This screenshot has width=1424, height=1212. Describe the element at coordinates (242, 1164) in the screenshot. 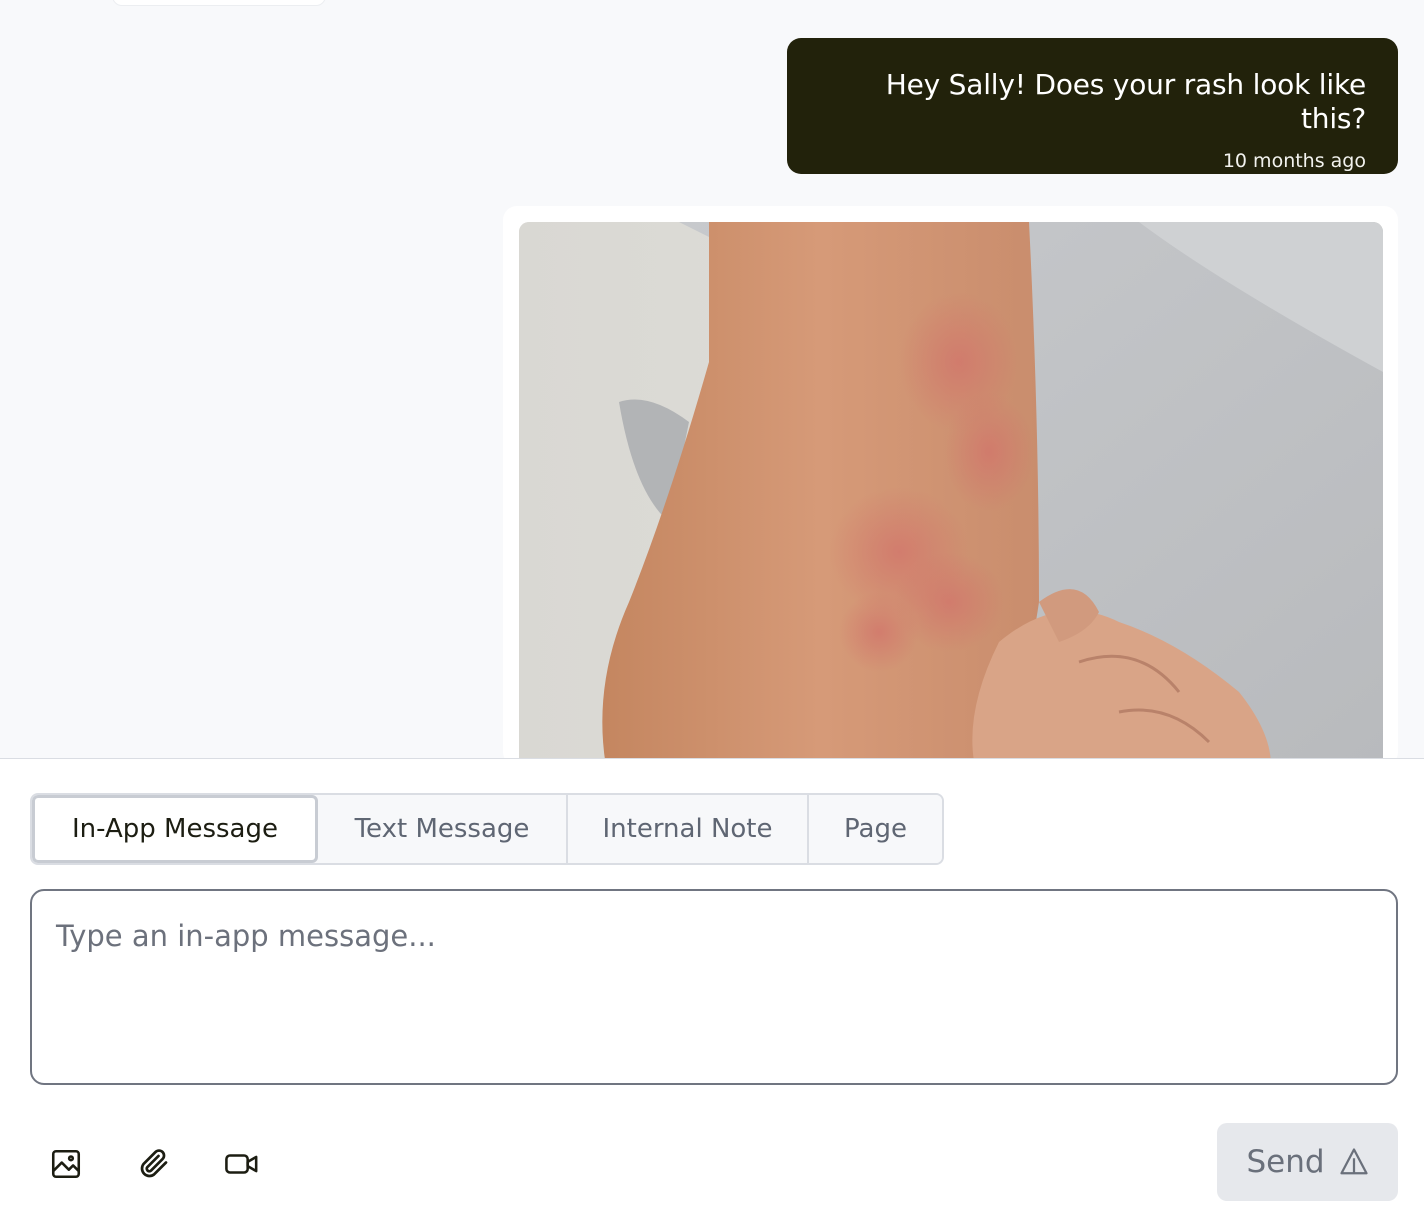

I see `video-camera-icon` at that location.